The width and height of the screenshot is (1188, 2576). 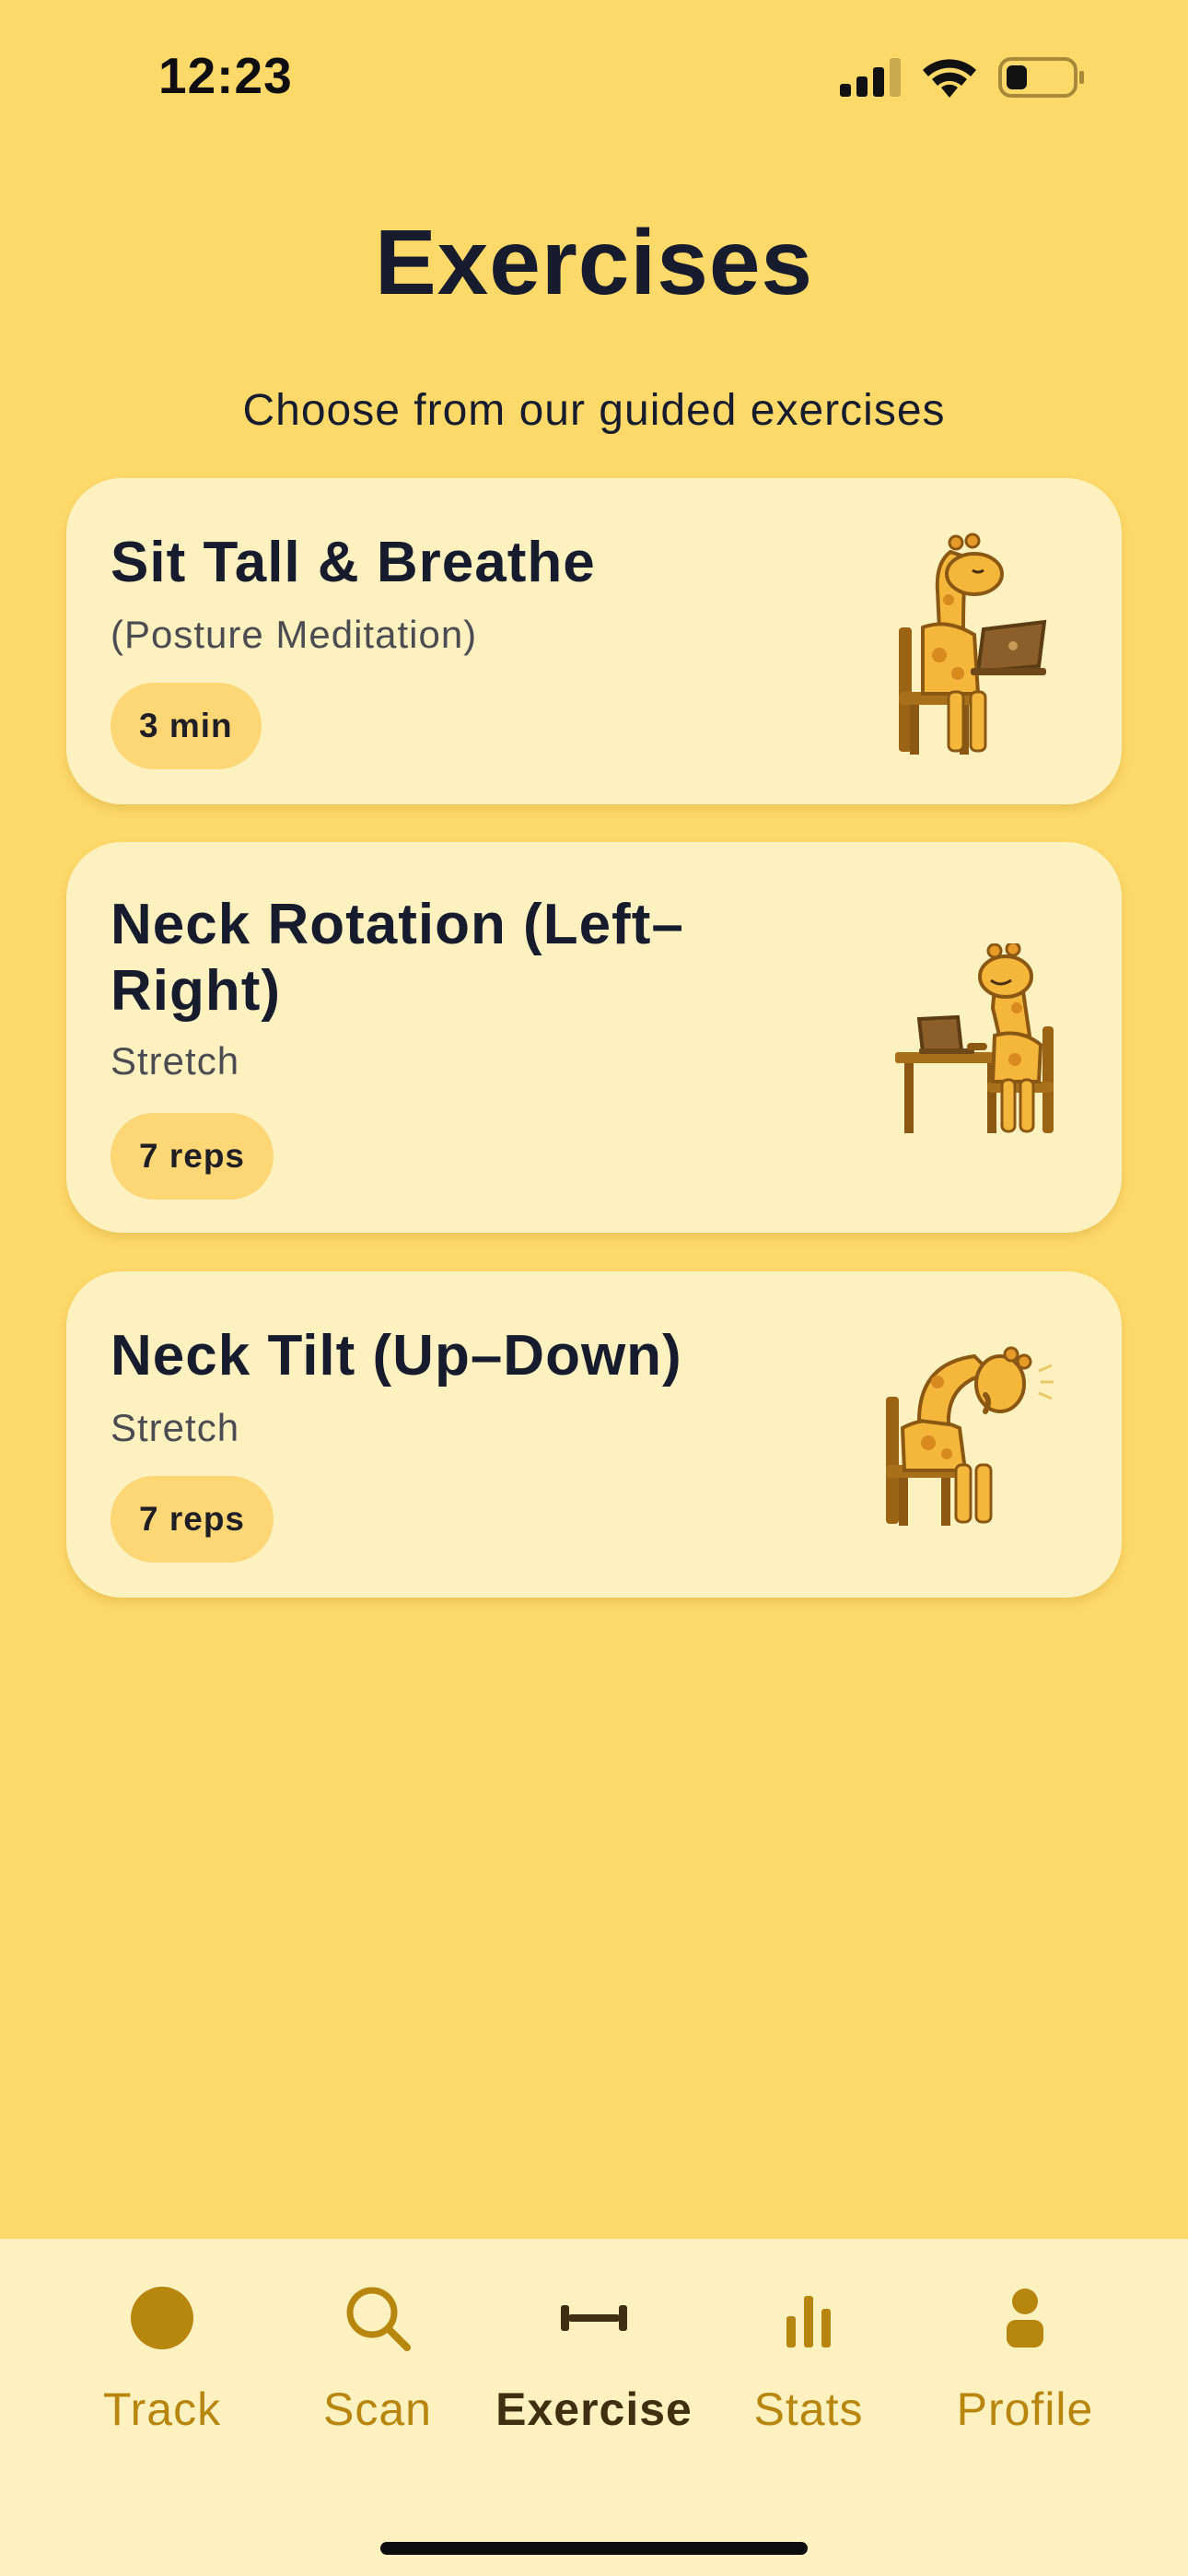 I want to click on exercise-subtitle: (Posture Meditation), so click(x=294, y=634).